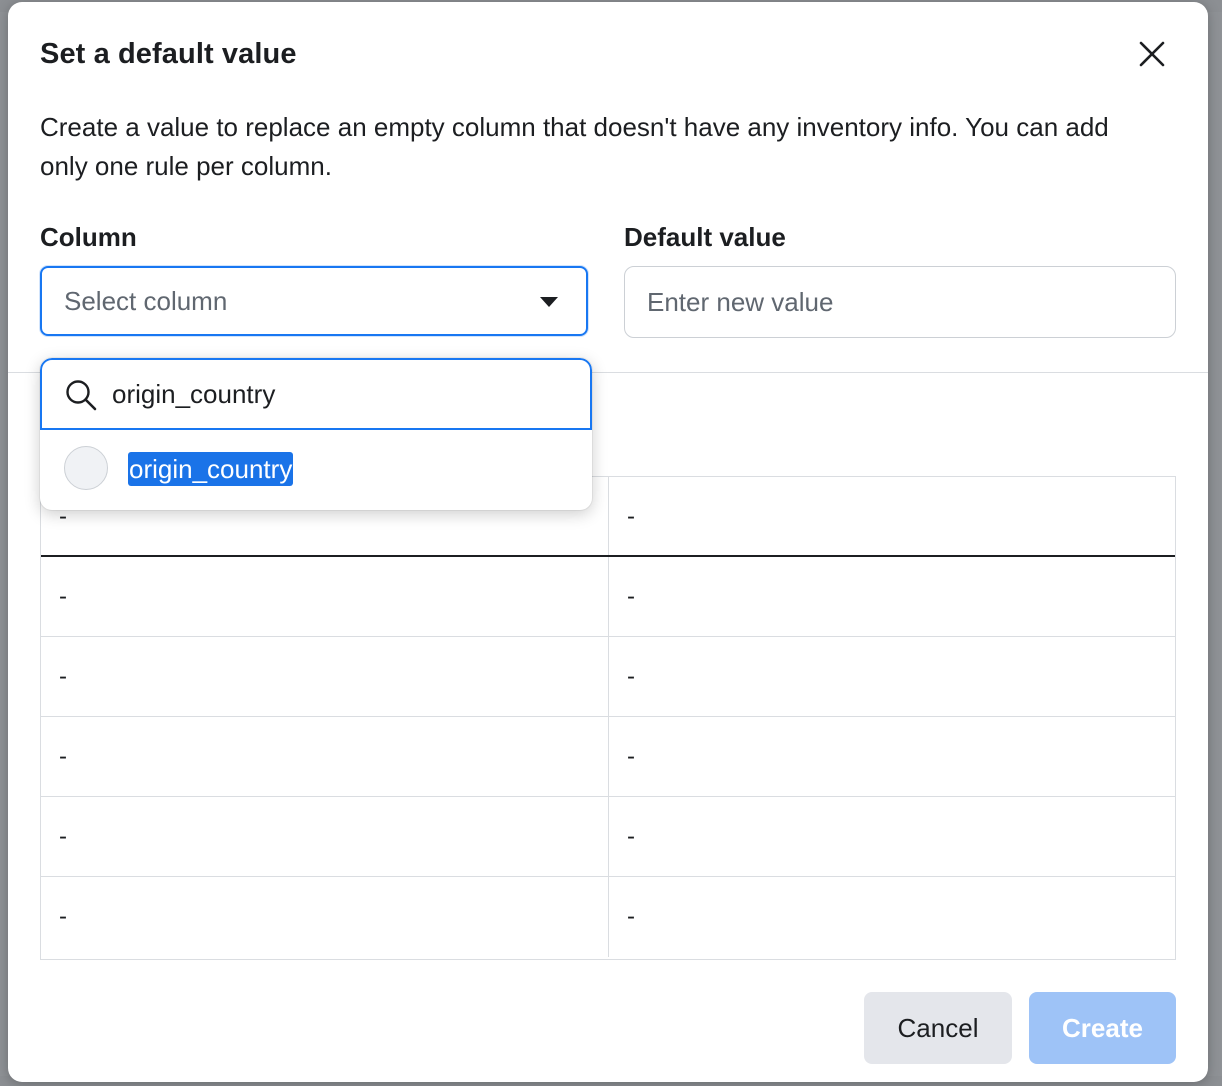  I want to click on column-select-placeholder: Select column, so click(146, 301).